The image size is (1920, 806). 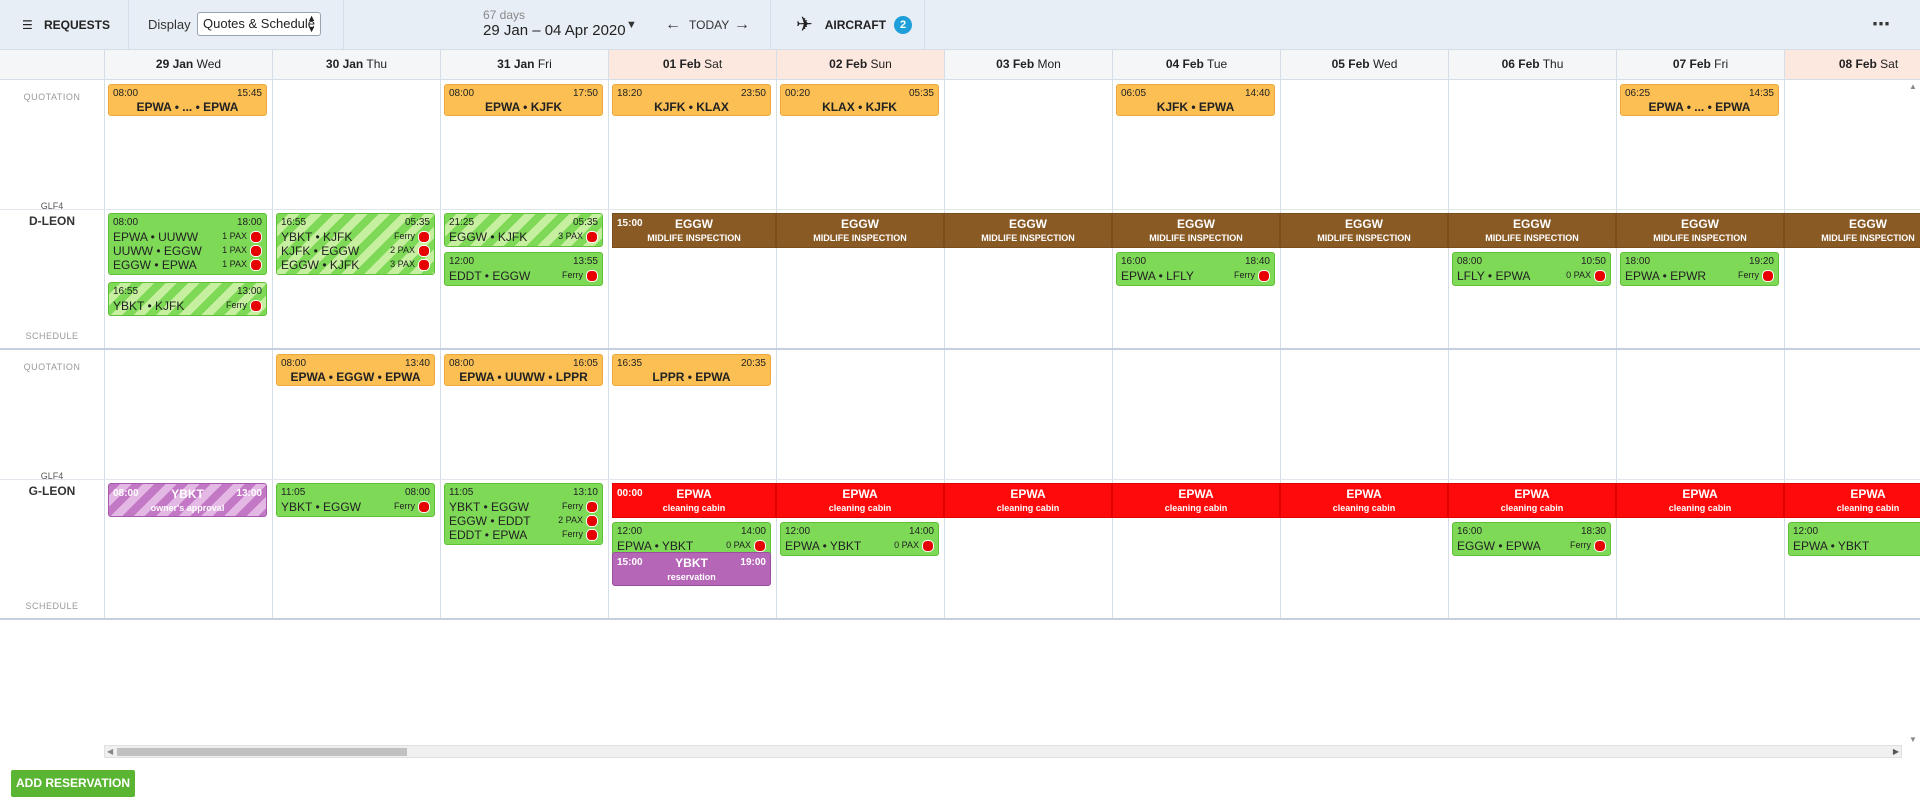 What do you see at coordinates (1699, 107) in the screenshot?
I see `quote-route: EPWA • ... • EPWA` at bounding box center [1699, 107].